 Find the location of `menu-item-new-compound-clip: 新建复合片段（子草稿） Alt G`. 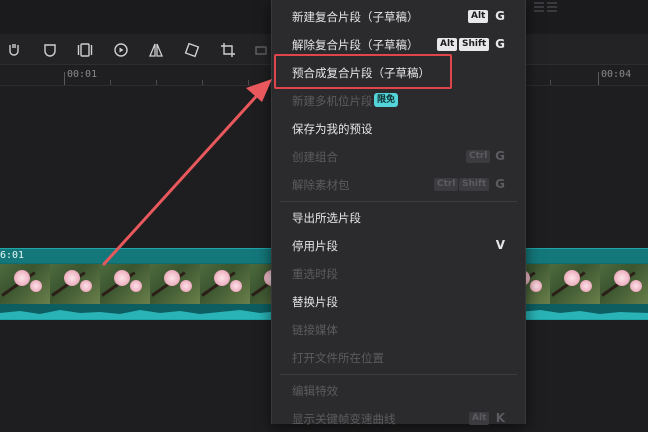

menu-item-new-compound-clip: 新建复合片段（子草稿） Alt G is located at coordinates (398, 16).